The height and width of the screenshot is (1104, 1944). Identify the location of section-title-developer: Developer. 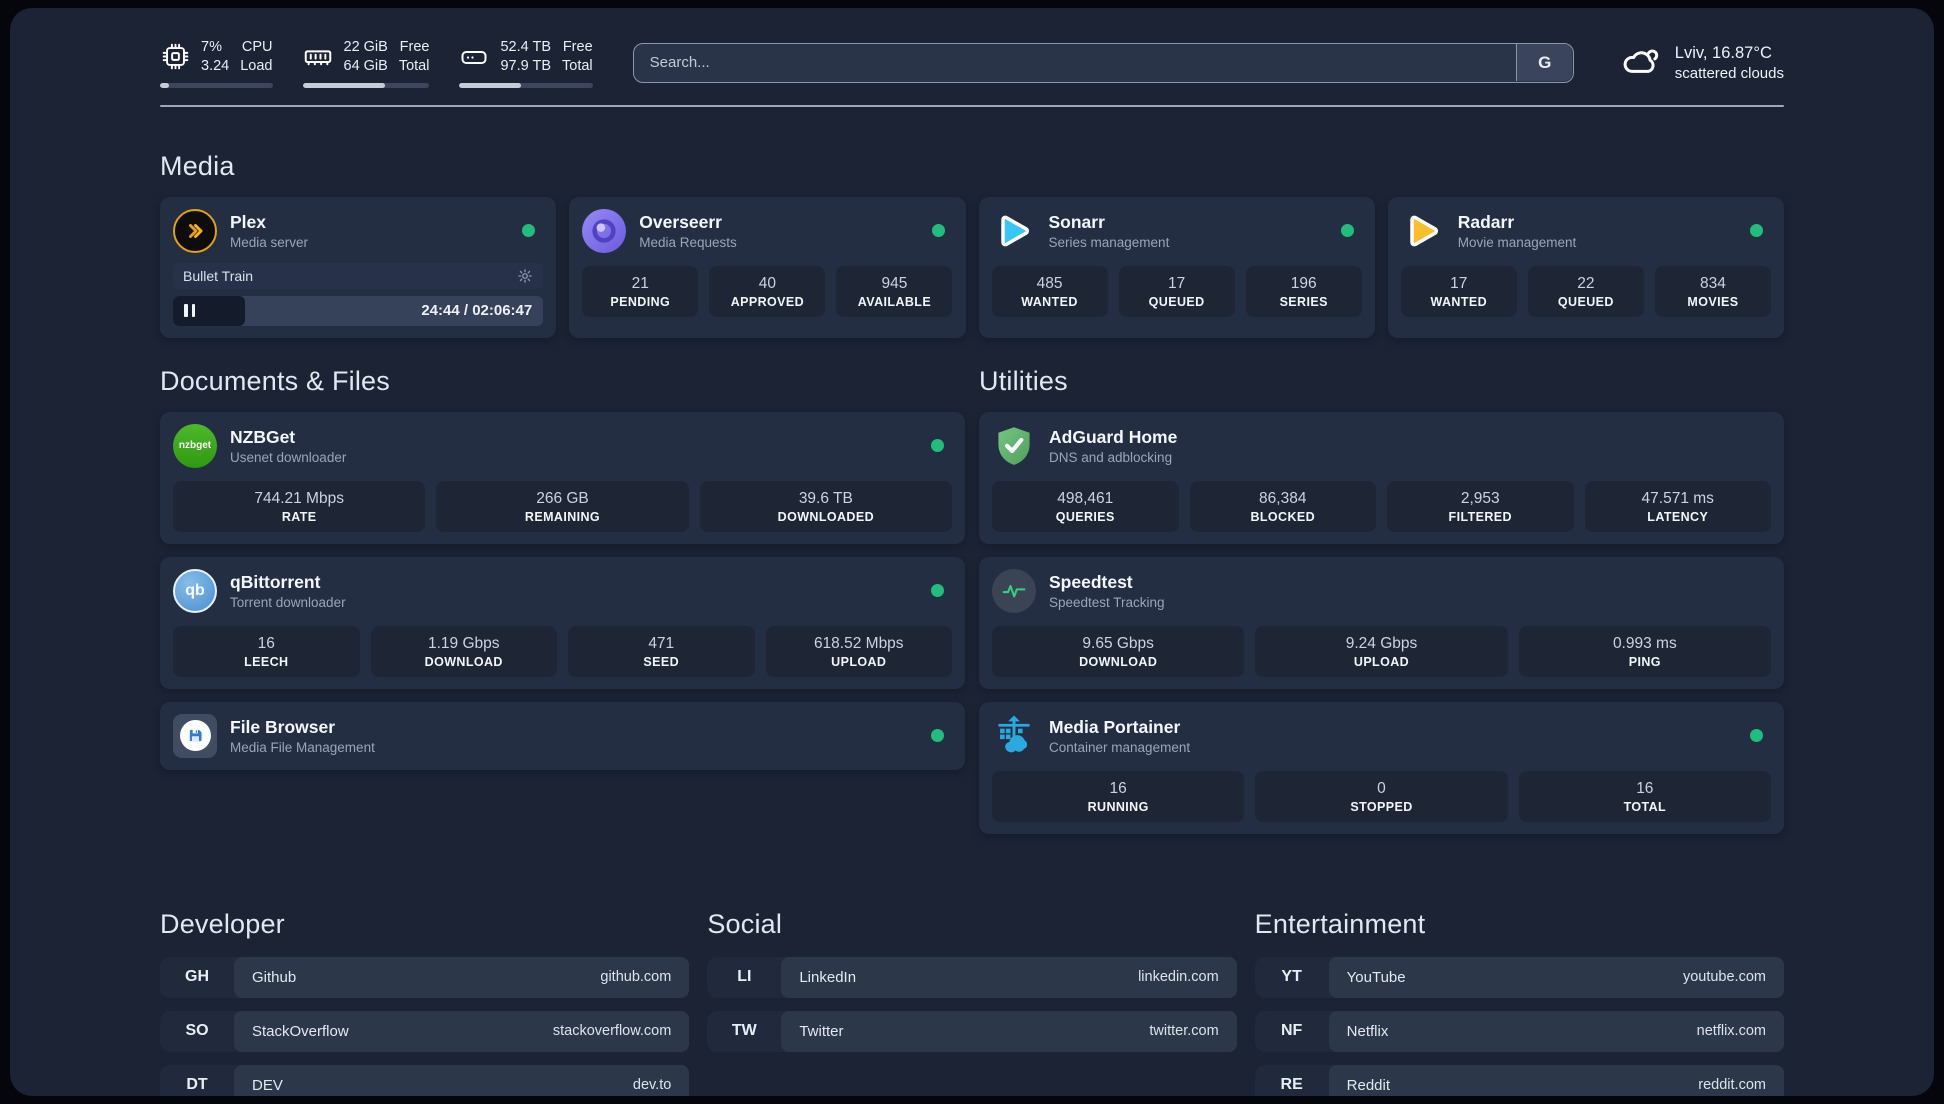
(222, 923).